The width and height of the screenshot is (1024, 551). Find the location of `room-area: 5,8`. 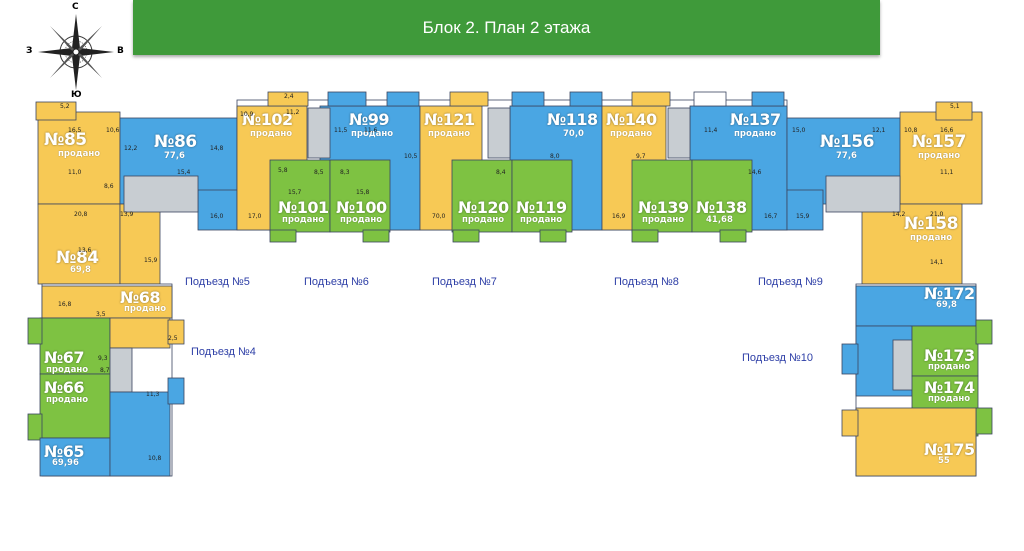

room-area: 5,8 is located at coordinates (283, 170).